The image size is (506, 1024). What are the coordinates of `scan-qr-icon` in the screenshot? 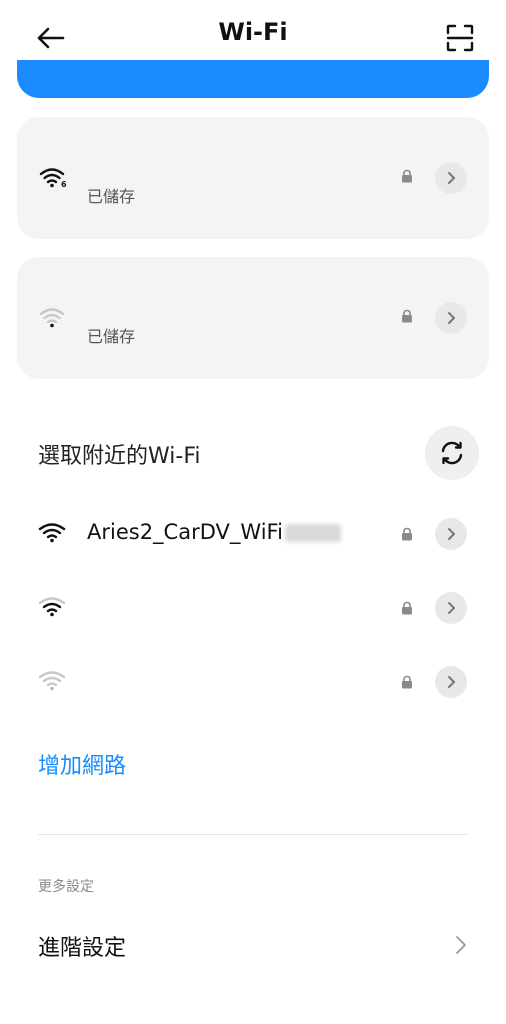 It's located at (460, 38).